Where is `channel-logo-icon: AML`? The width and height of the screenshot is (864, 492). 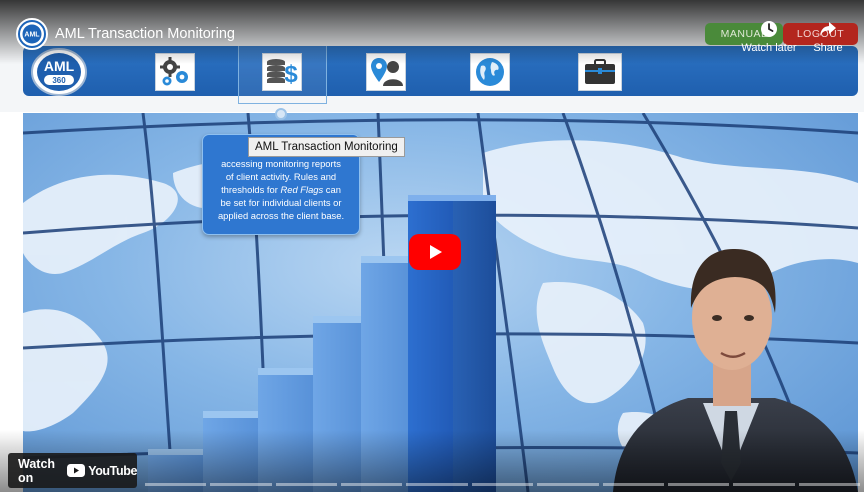
channel-logo-icon: AML is located at coordinates (32, 34).